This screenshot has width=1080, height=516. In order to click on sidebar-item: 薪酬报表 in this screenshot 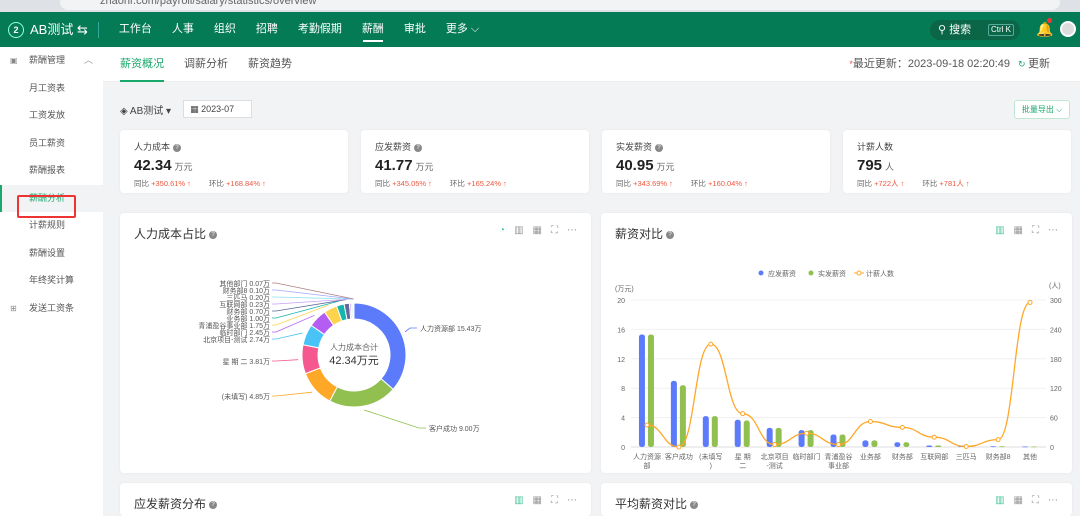, I will do `click(51, 171)`.